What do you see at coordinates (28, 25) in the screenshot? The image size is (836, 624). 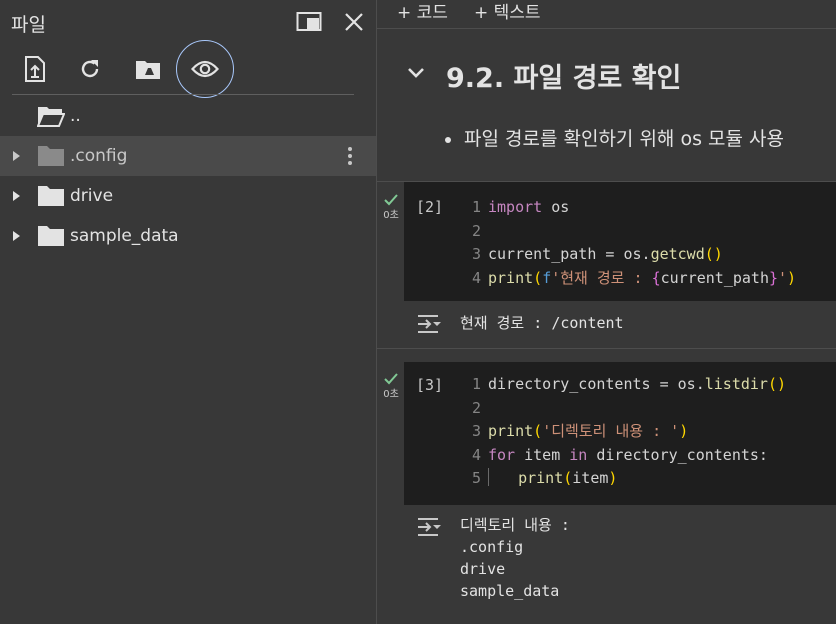 I see `file-browser-title: 파일` at bounding box center [28, 25].